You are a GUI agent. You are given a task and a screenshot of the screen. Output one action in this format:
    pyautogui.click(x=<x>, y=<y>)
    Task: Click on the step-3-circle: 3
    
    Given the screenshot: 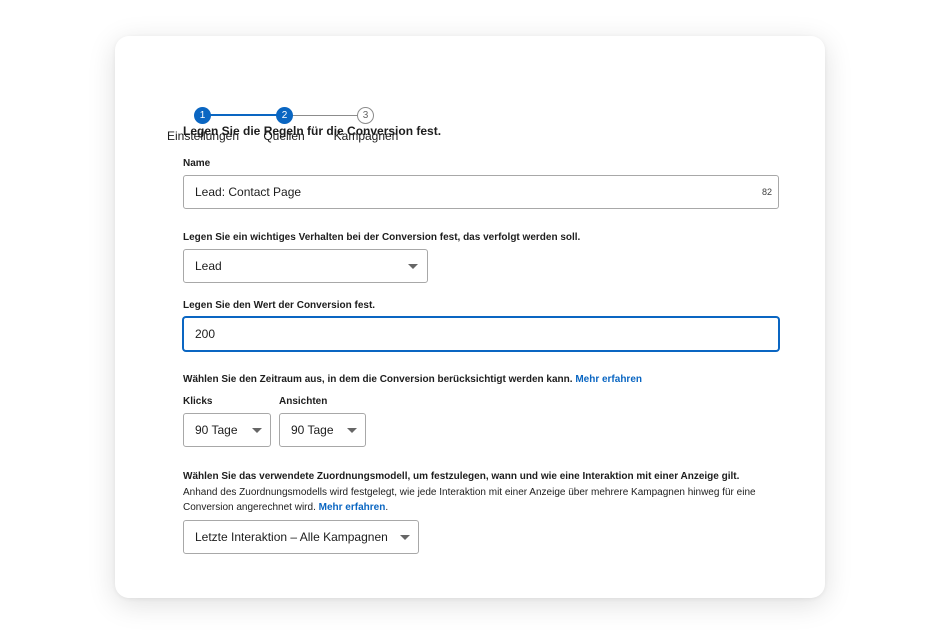 What is the action you would take?
    pyautogui.click(x=365, y=115)
    